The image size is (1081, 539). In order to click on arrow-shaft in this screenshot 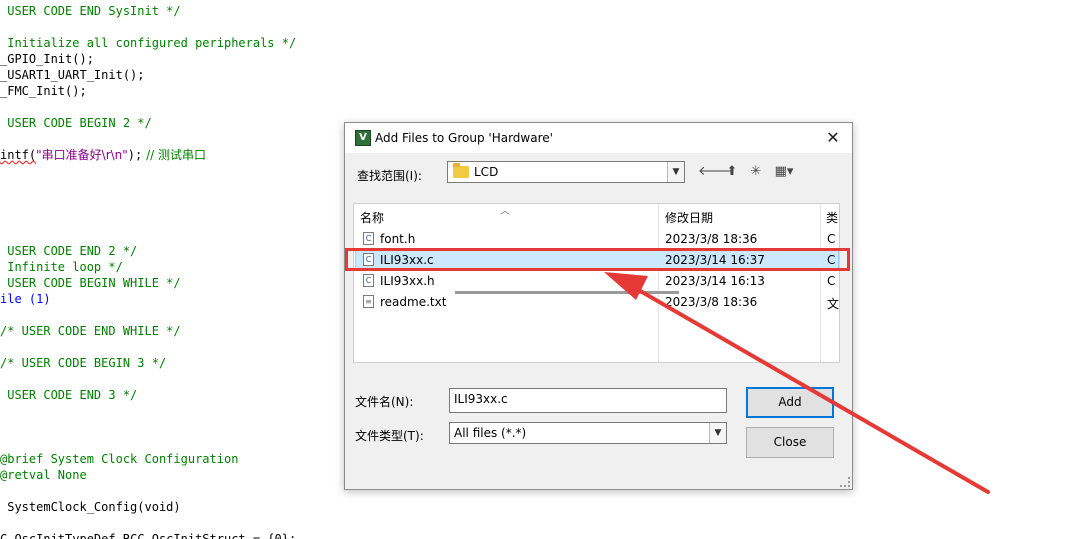, I will do `click(809, 388)`.